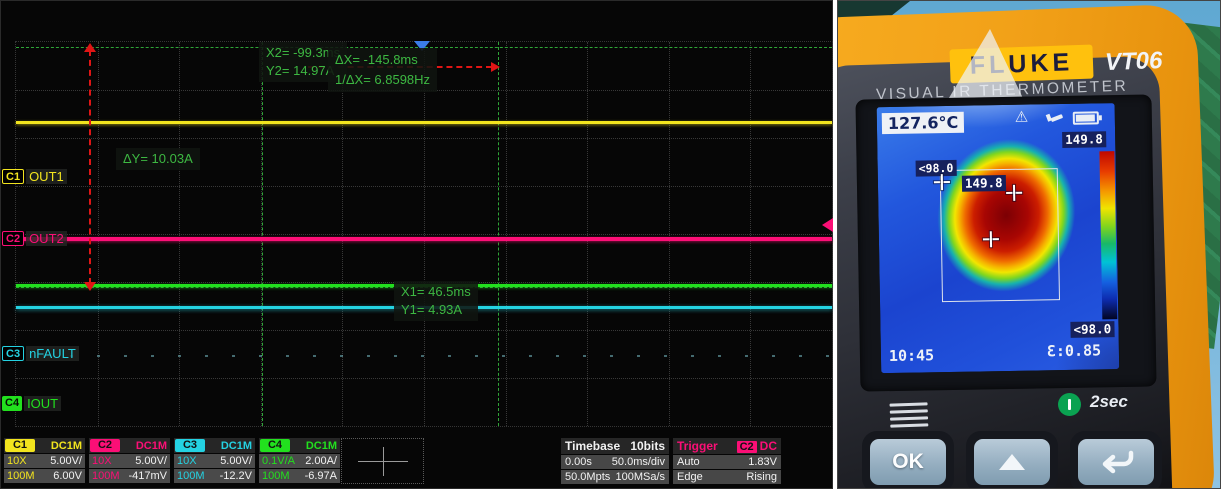 This screenshot has height=489, width=1221. I want to click on cursor-x1y1-readout: X1= 46.5ms Y1= 4.93A, so click(436, 301).